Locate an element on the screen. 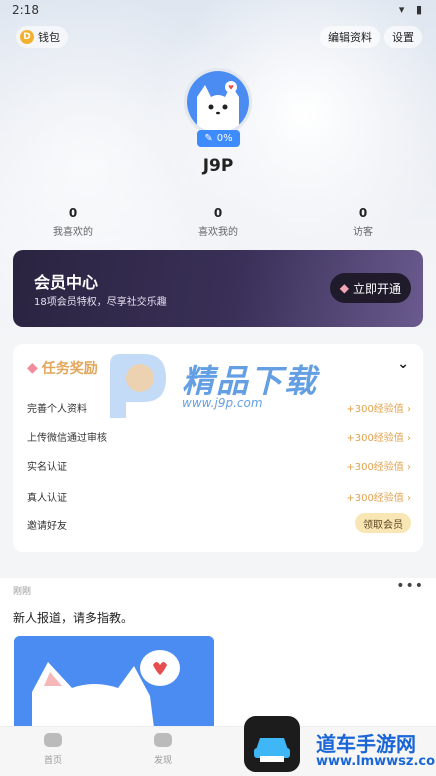  task-name: 实名认证 is located at coordinates (47, 467).